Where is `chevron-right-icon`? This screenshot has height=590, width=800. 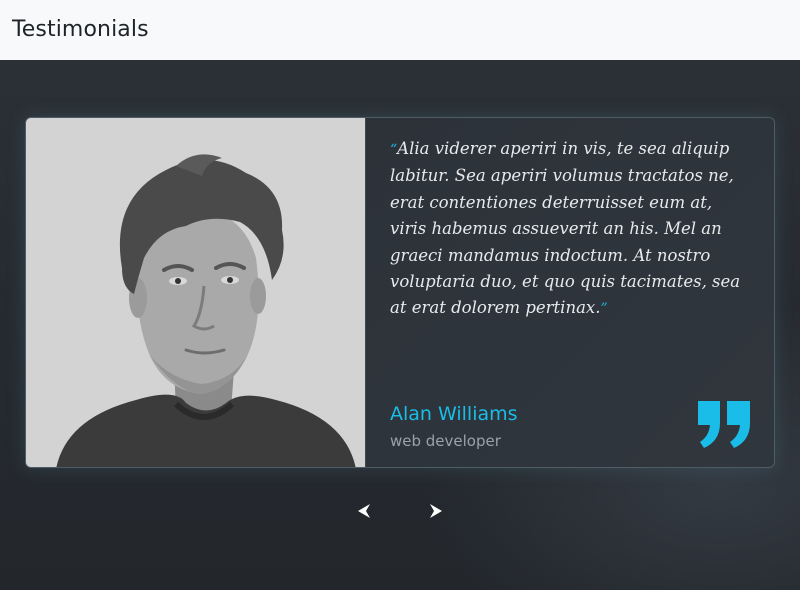
chevron-right-icon is located at coordinates (436, 511).